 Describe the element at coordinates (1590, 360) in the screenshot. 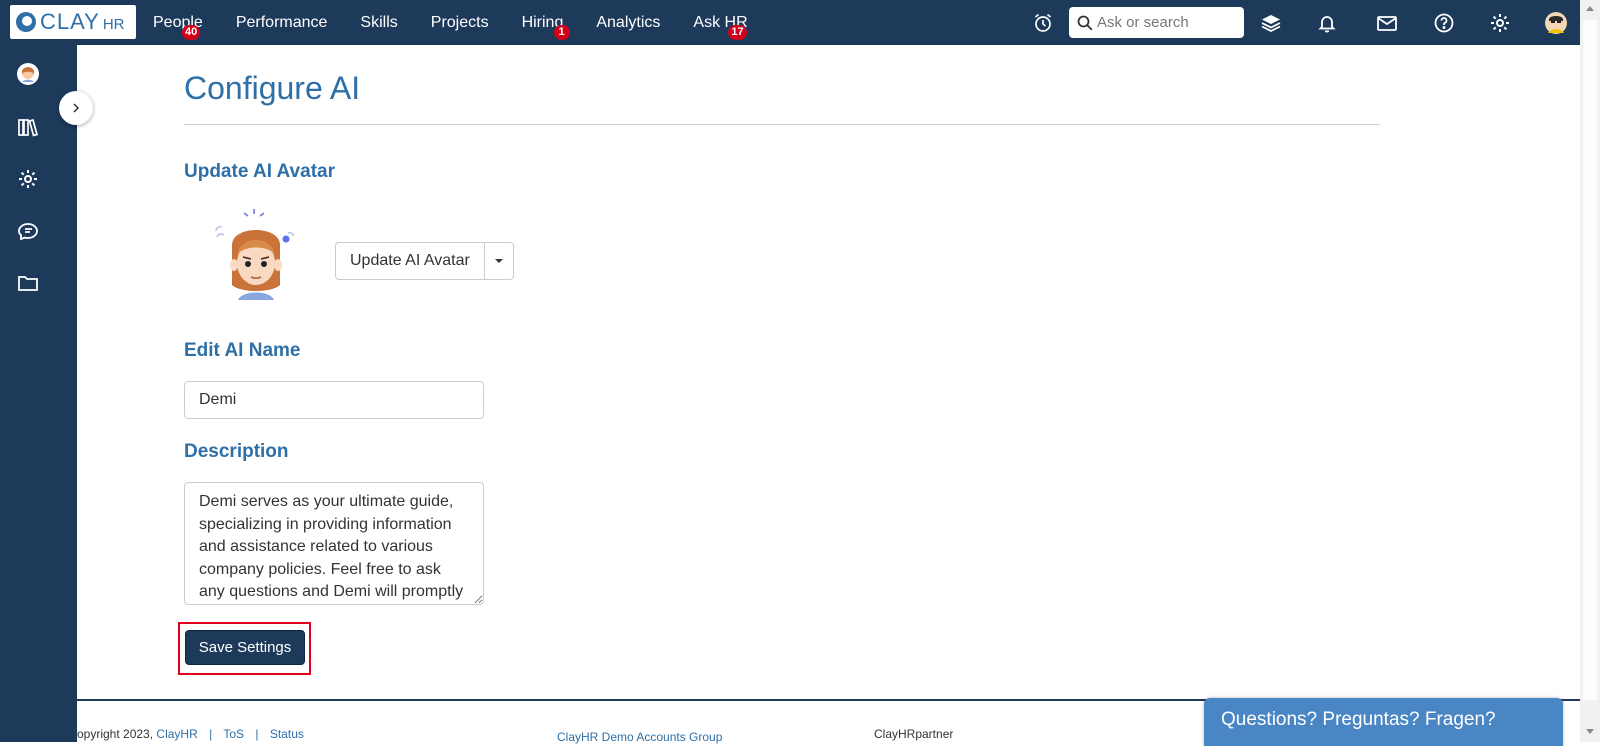

I see `scroll-thumb` at that location.